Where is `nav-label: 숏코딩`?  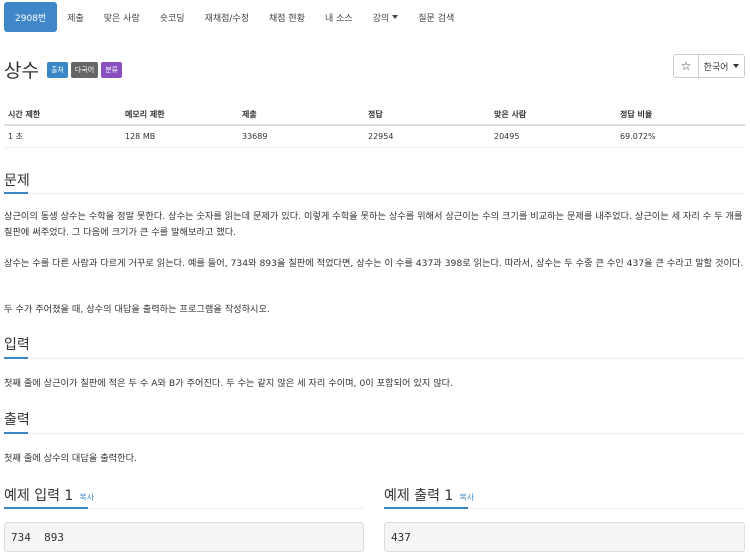 nav-label: 숏코딩 is located at coordinates (172, 18).